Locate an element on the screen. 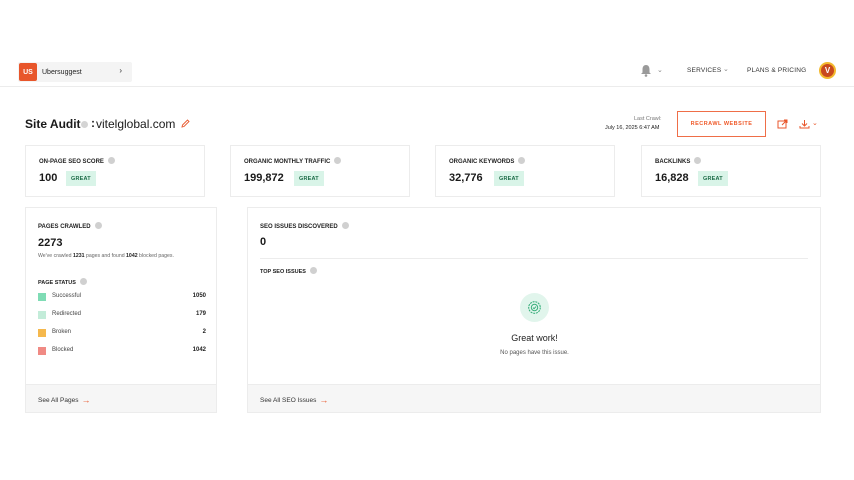 The width and height of the screenshot is (854, 480). seo-issues-value: 0 is located at coordinates (263, 242).